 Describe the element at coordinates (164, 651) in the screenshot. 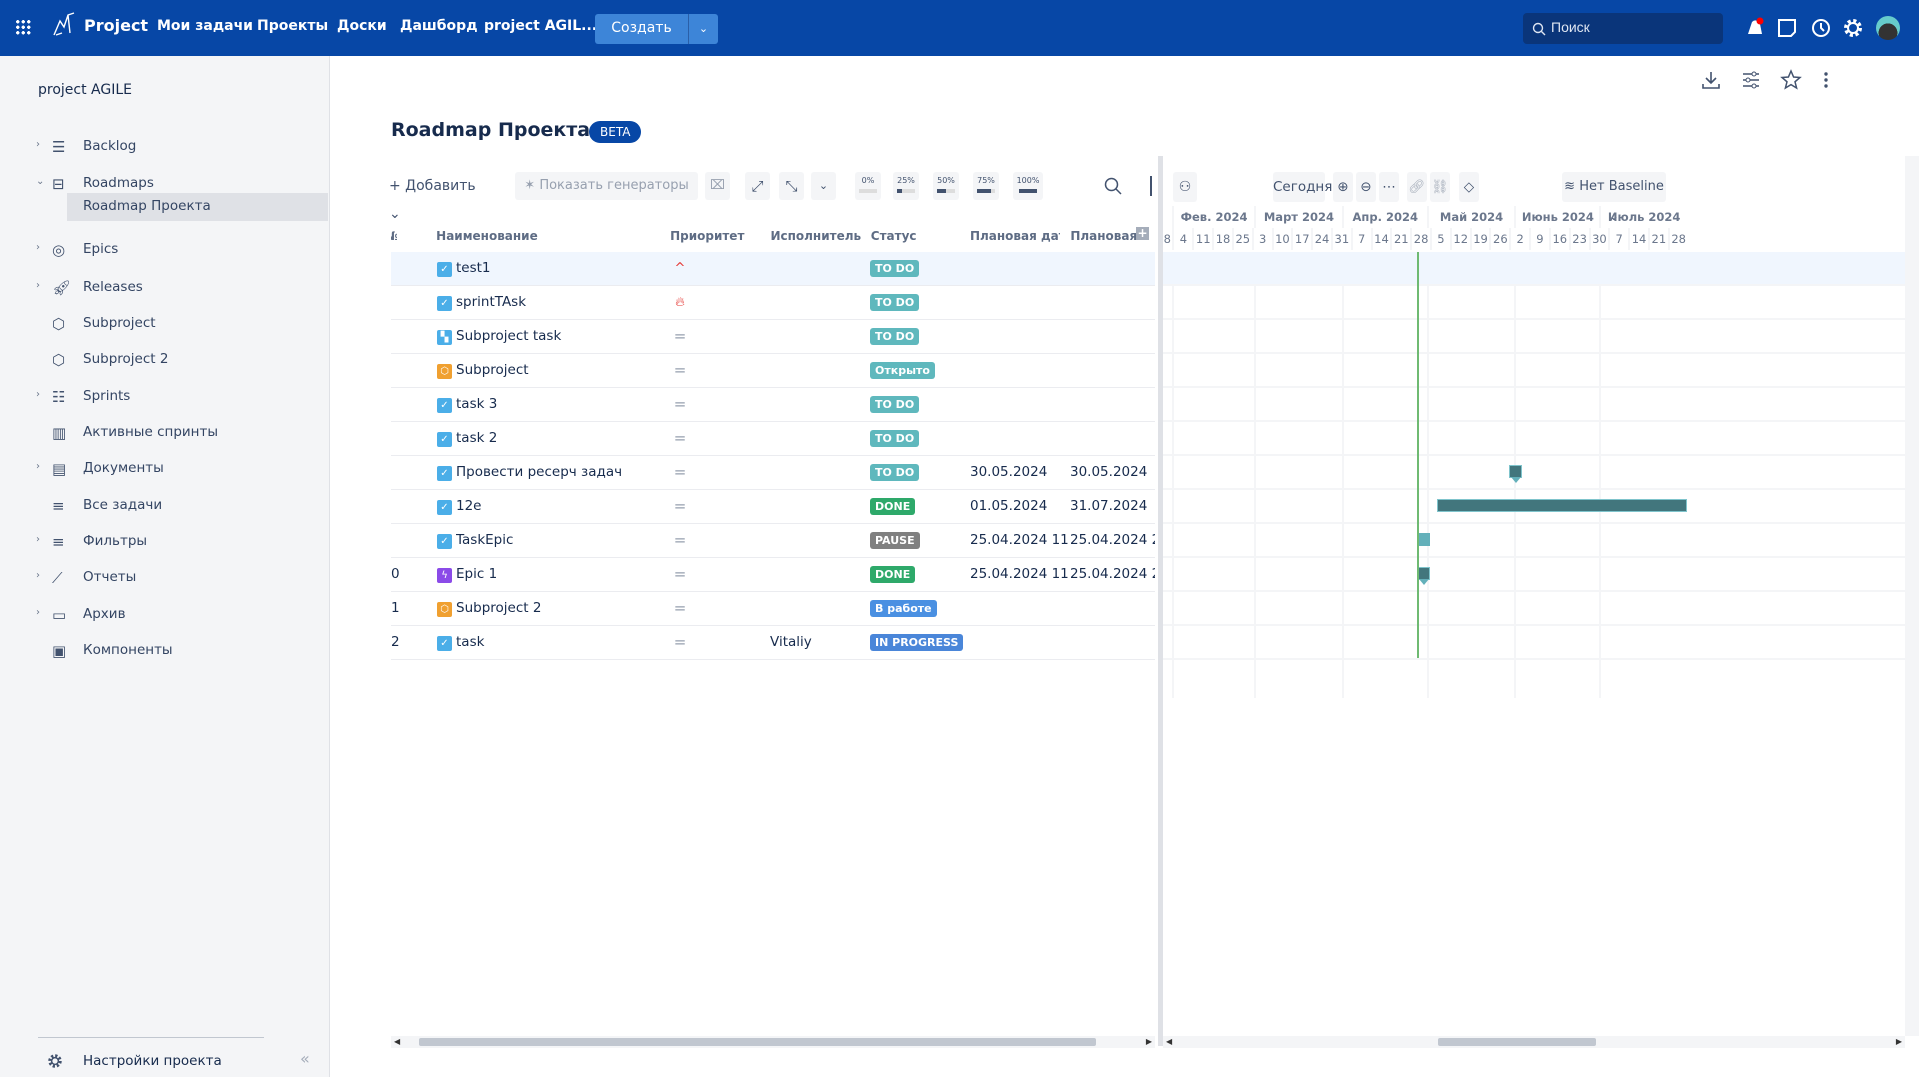

I see `sidebar-item-компоненты: ▣ Компоненты` at that location.